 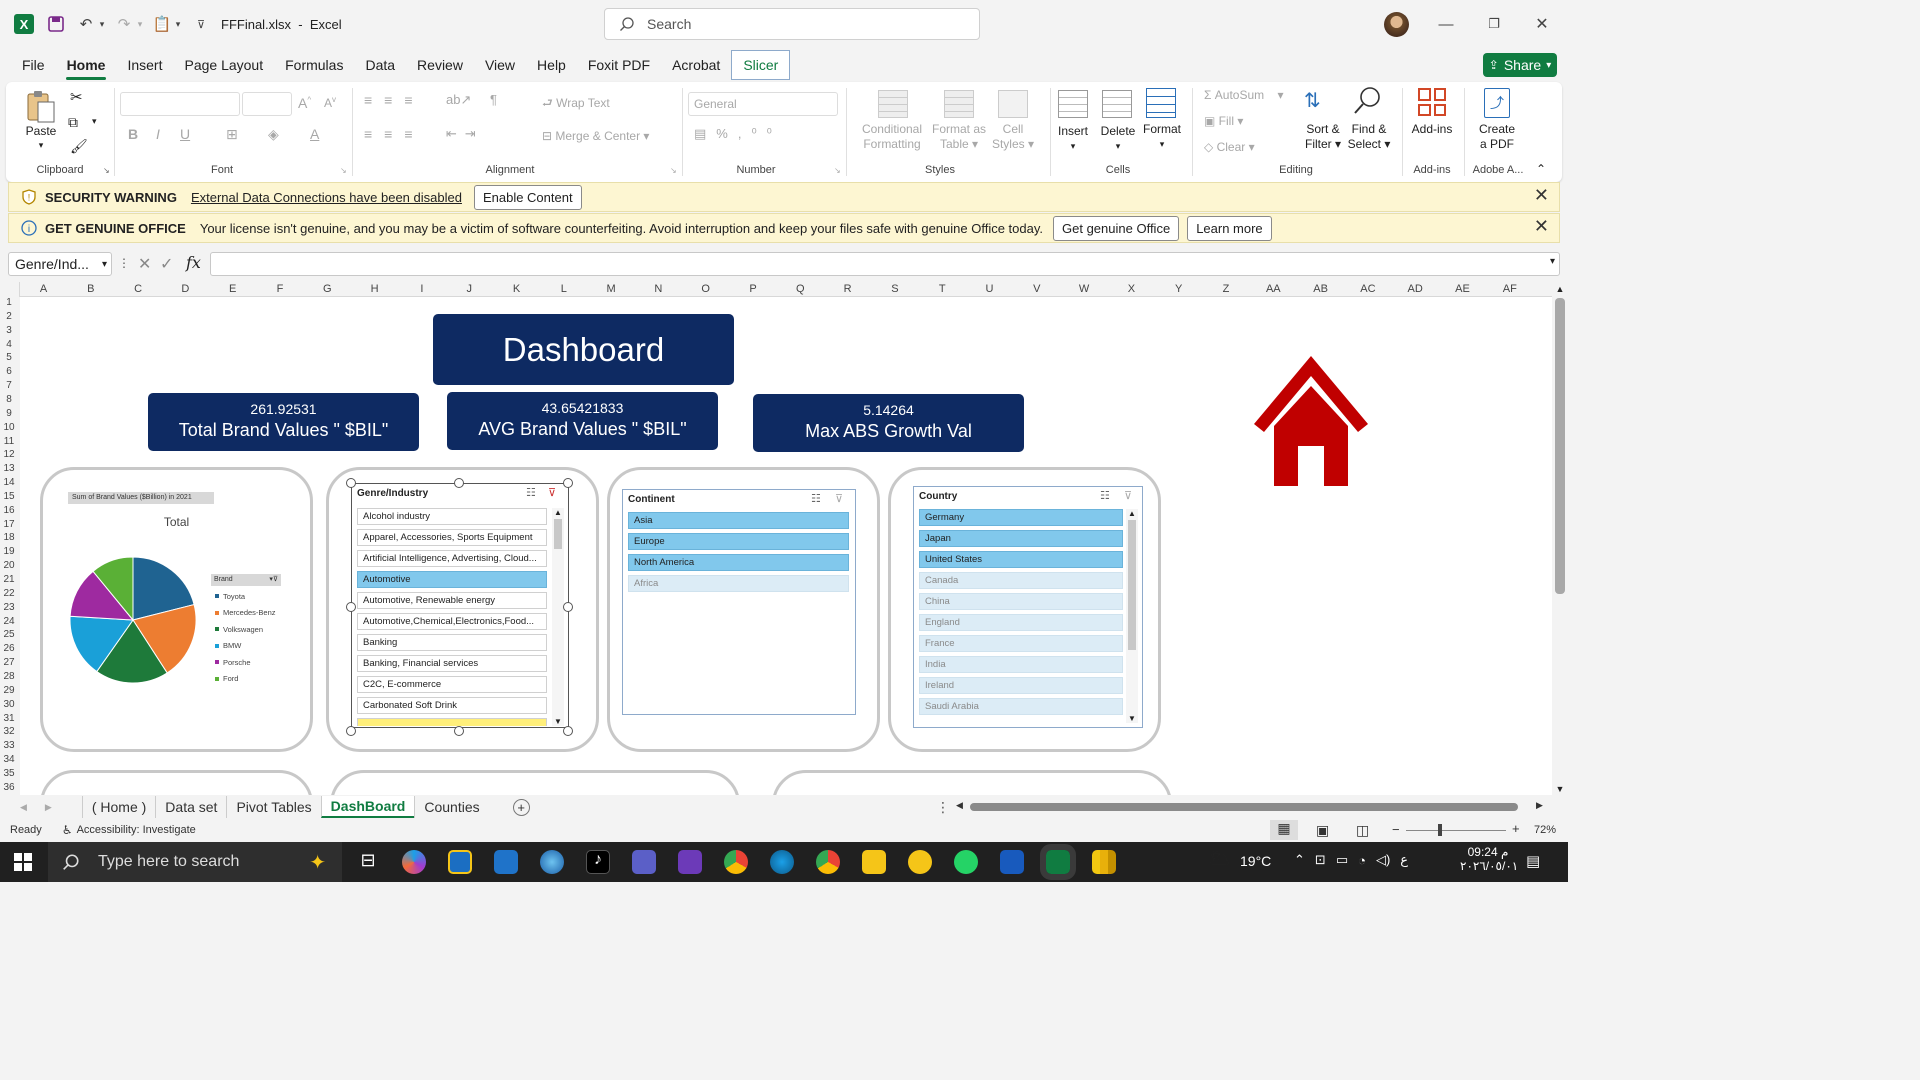 What do you see at coordinates (738, 520) in the screenshot?
I see `slicer-item: Asia` at bounding box center [738, 520].